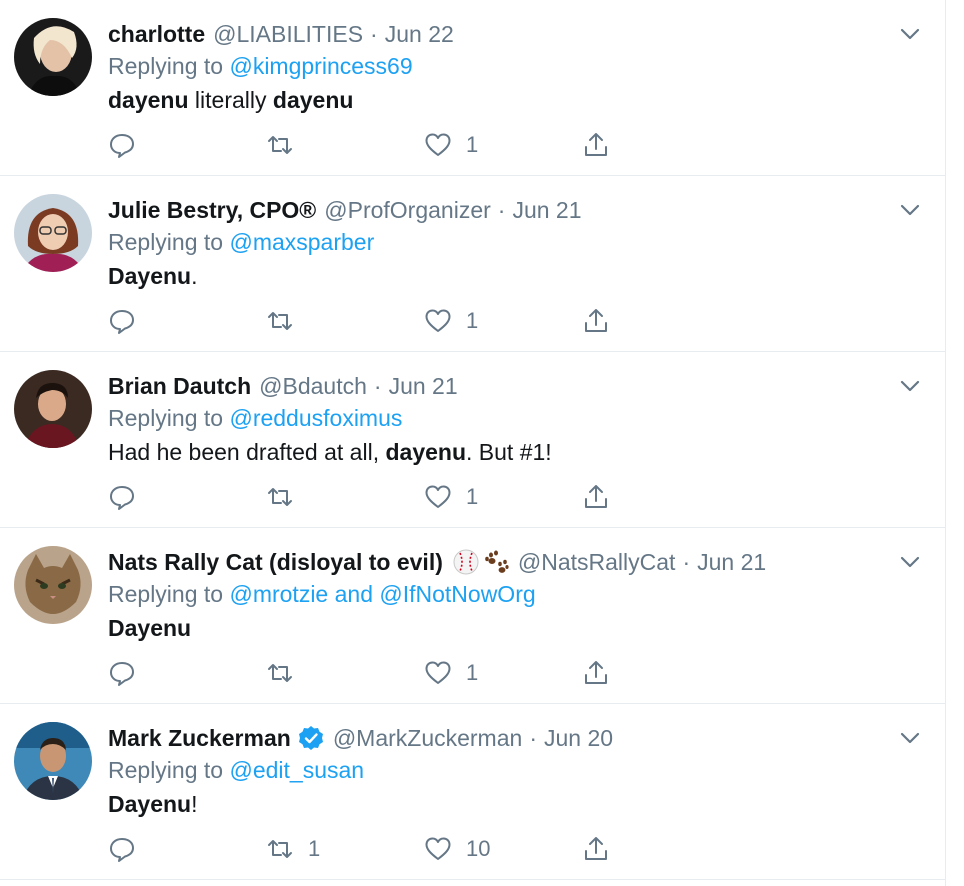 This screenshot has height=886, width=964. I want to click on tweet-date: Jun 22, so click(419, 34).